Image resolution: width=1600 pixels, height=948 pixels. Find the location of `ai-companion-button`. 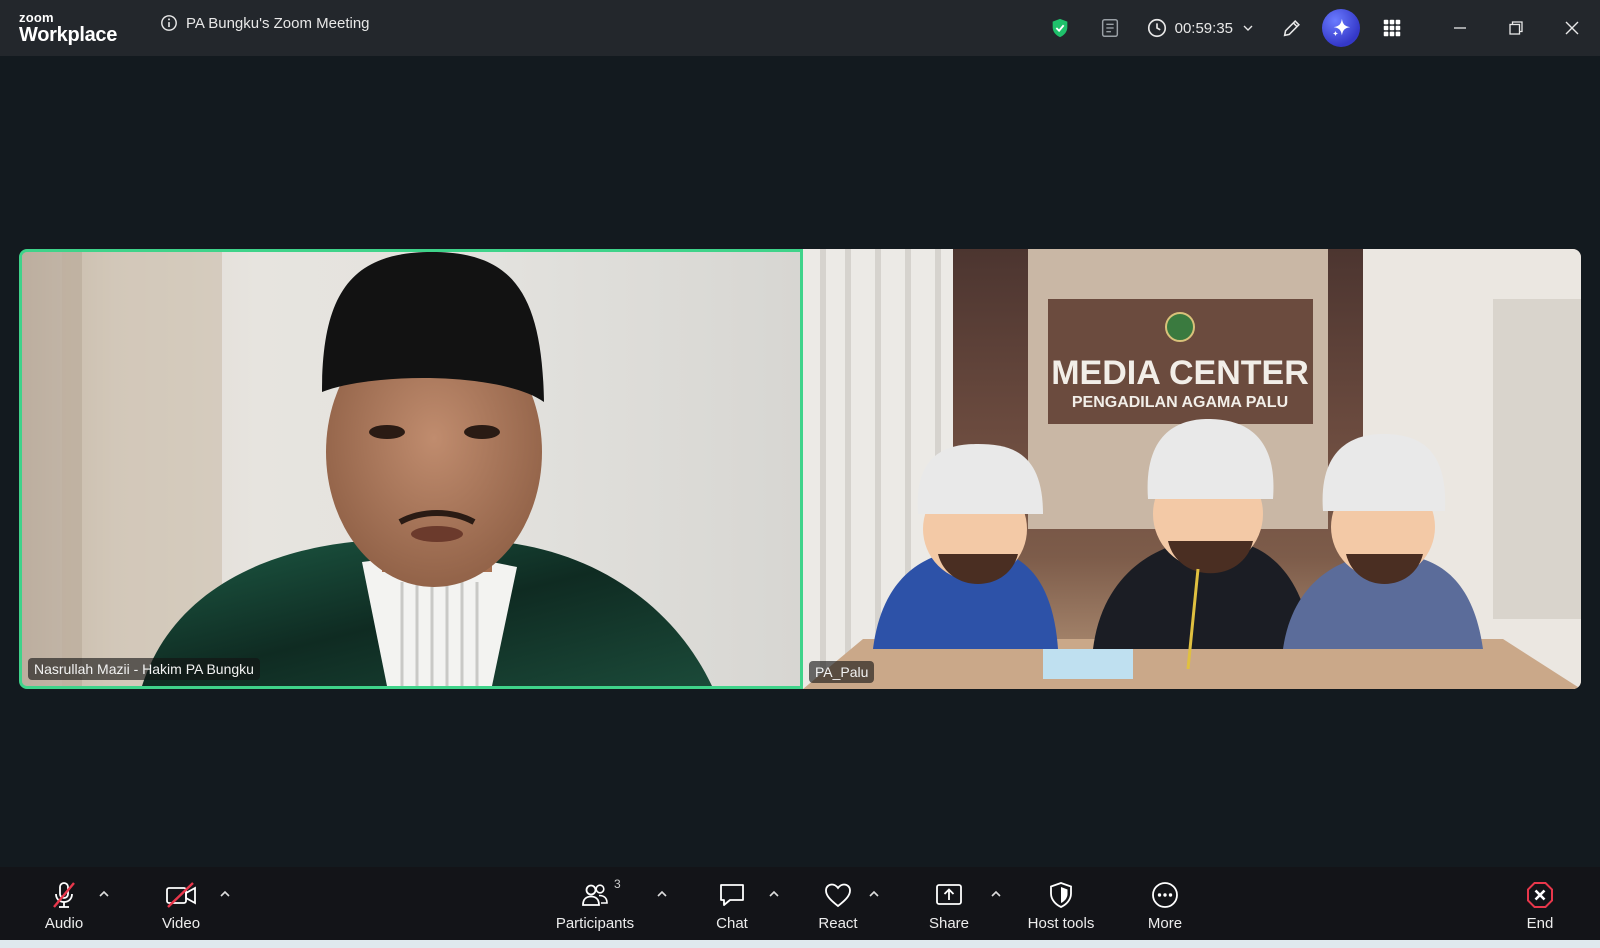

ai-companion-button is located at coordinates (1341, 28).